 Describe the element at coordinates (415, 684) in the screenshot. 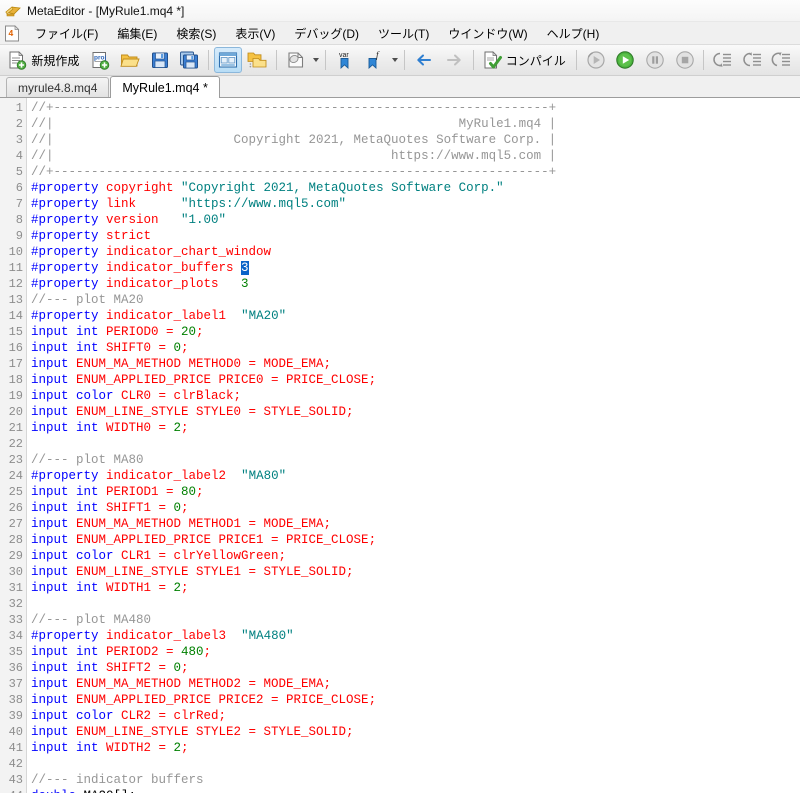

I see `code-line: input ENUM_MA_METHOD METHOD2 = MODE_EMA;` at that location.